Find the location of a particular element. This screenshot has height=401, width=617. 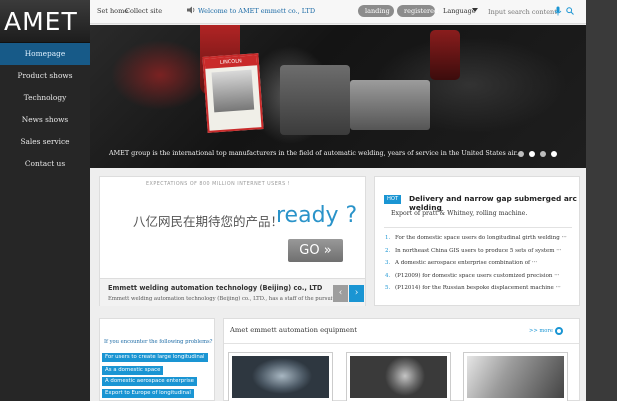

landing-button: landing is located at coordinates (376, 11).